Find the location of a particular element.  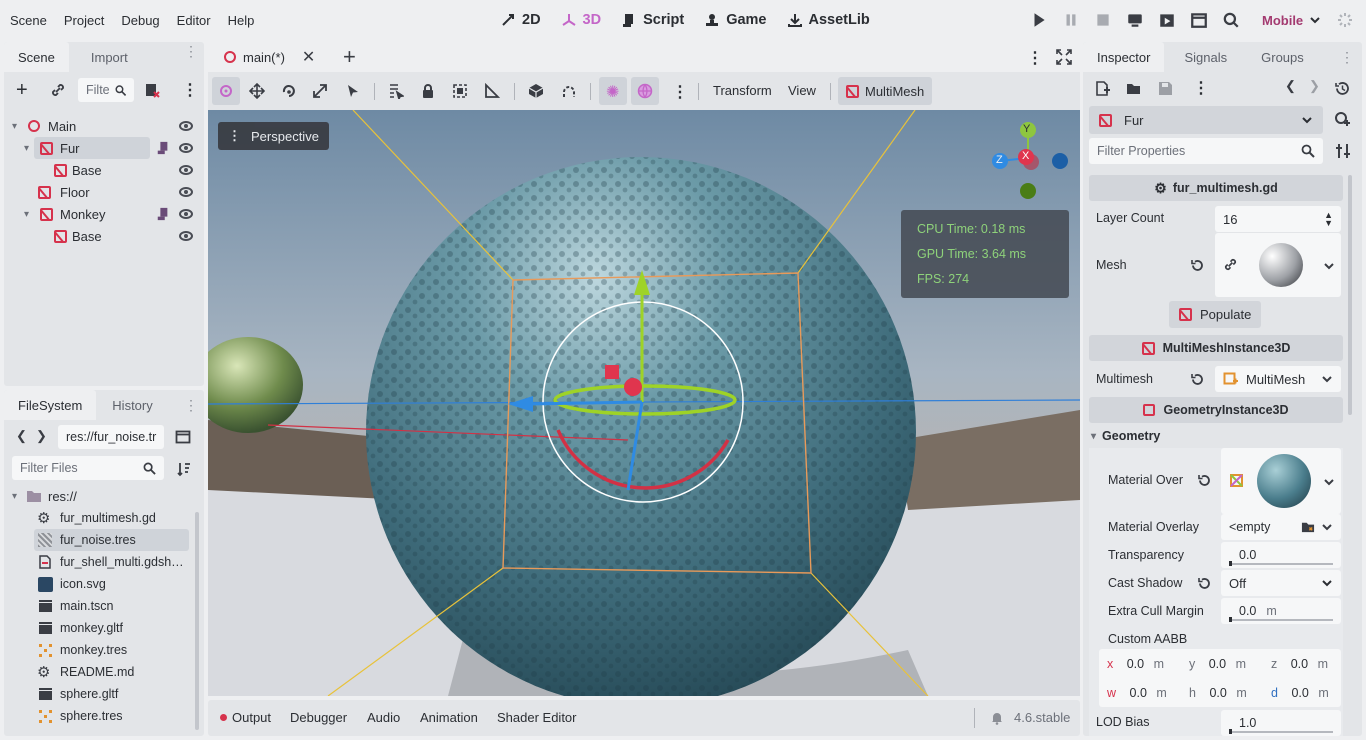

aabb-field-x: x 0.0 m is located at coordinates (1135, 664).